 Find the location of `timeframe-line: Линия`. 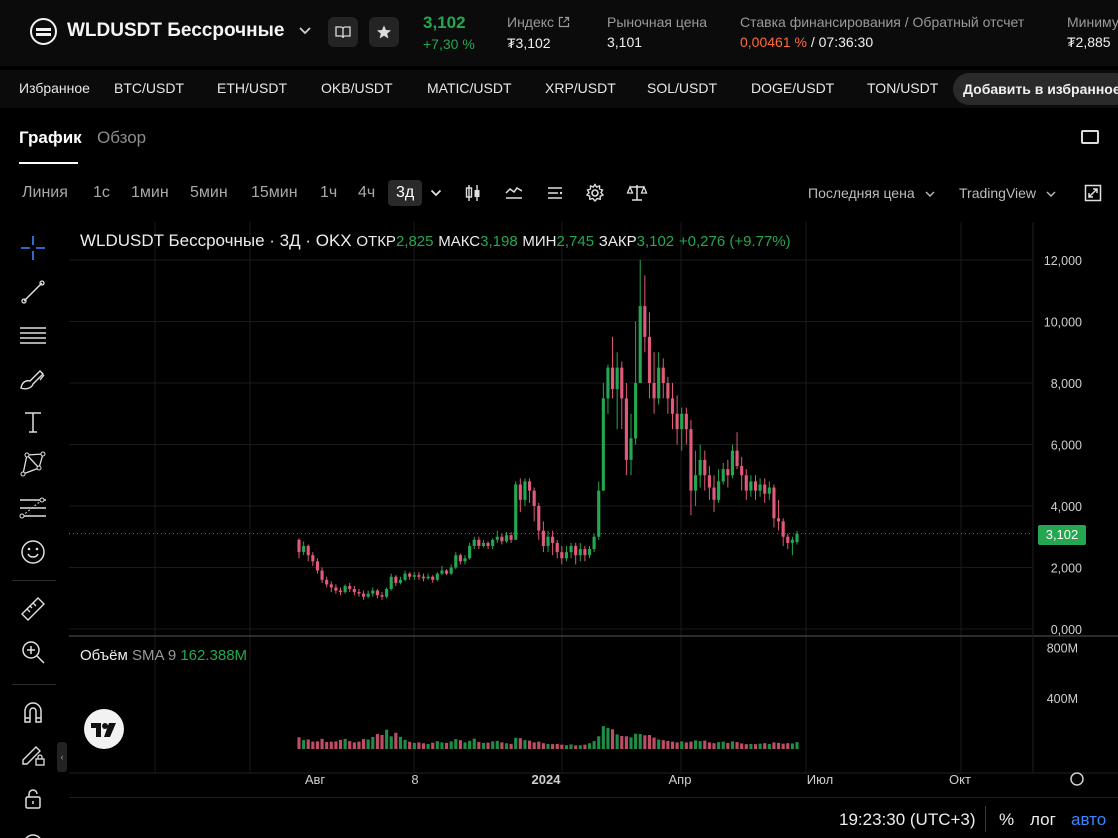

timeframe-line: Линия is located at coordinates (45, 193).